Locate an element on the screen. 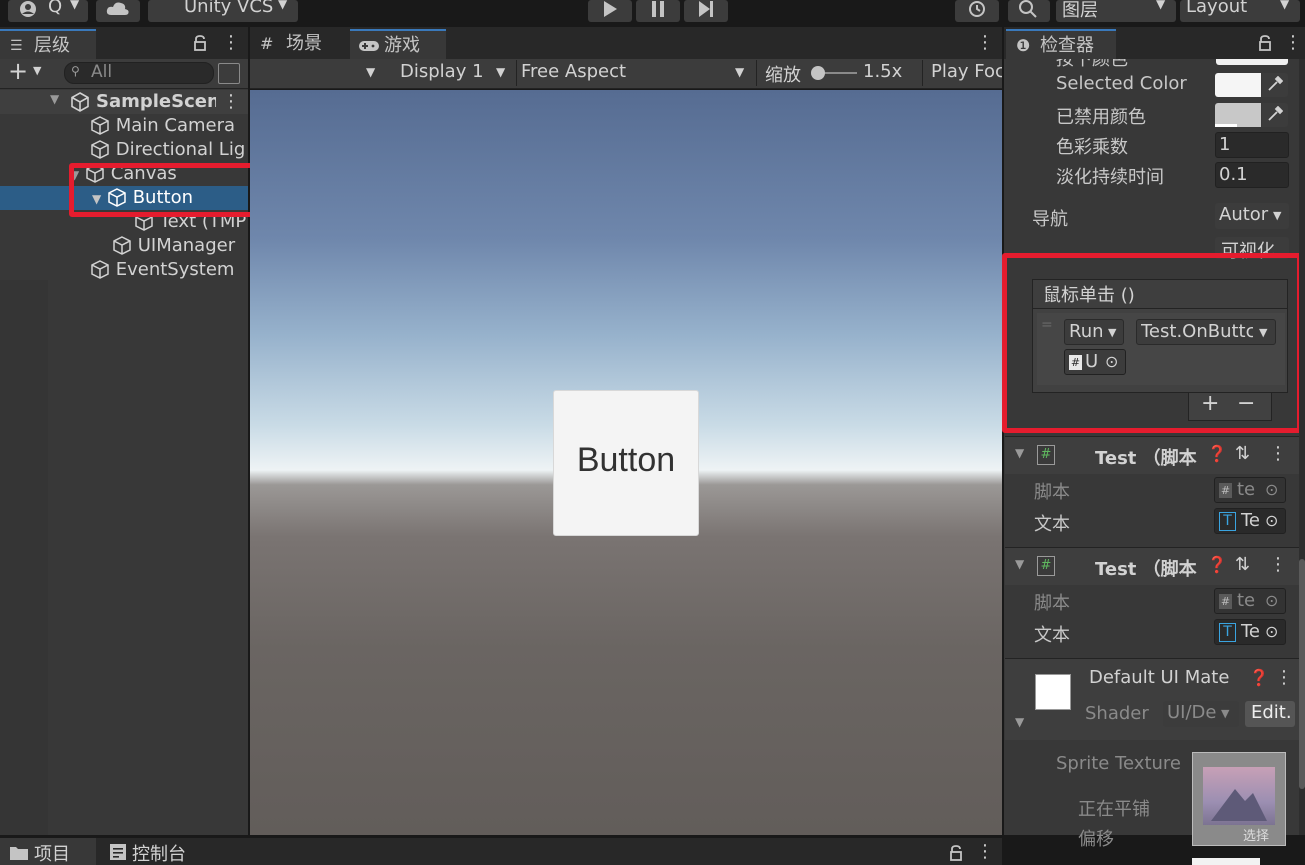 The height and width of the screenshot is (865, 1305). item-label: EventSystem is located at coordinates (175, 269).